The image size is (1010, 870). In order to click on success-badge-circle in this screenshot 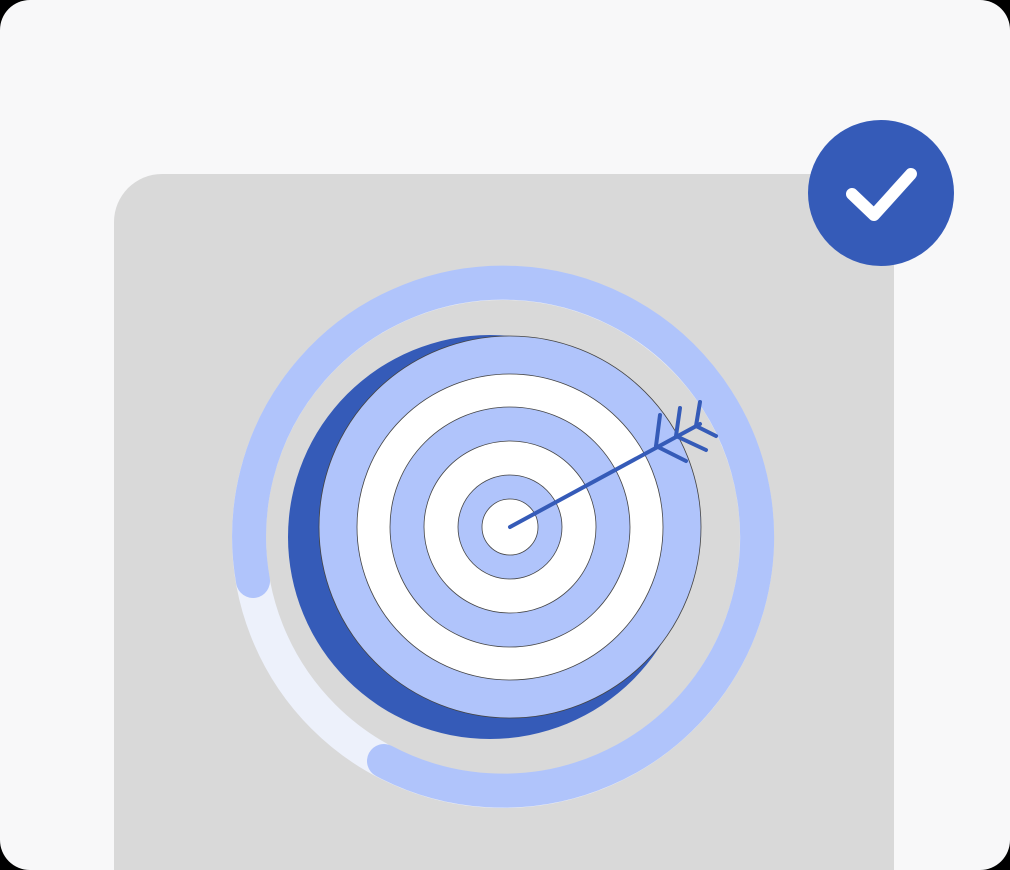, I will do `click(881, 193)`.